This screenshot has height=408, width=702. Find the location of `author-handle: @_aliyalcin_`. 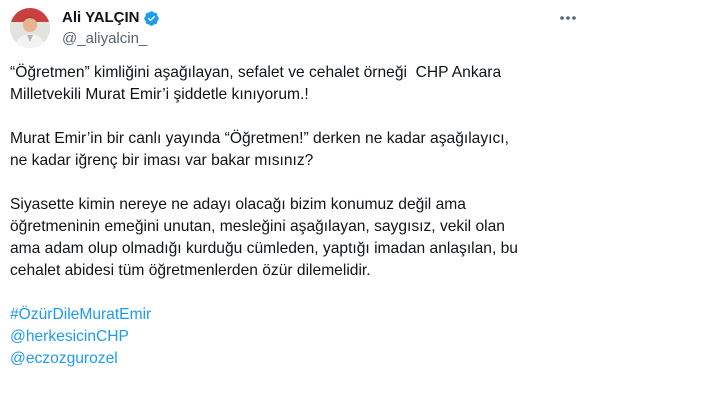

author-handle: @_aliyalcin_ is located at coordinates (111, 39).